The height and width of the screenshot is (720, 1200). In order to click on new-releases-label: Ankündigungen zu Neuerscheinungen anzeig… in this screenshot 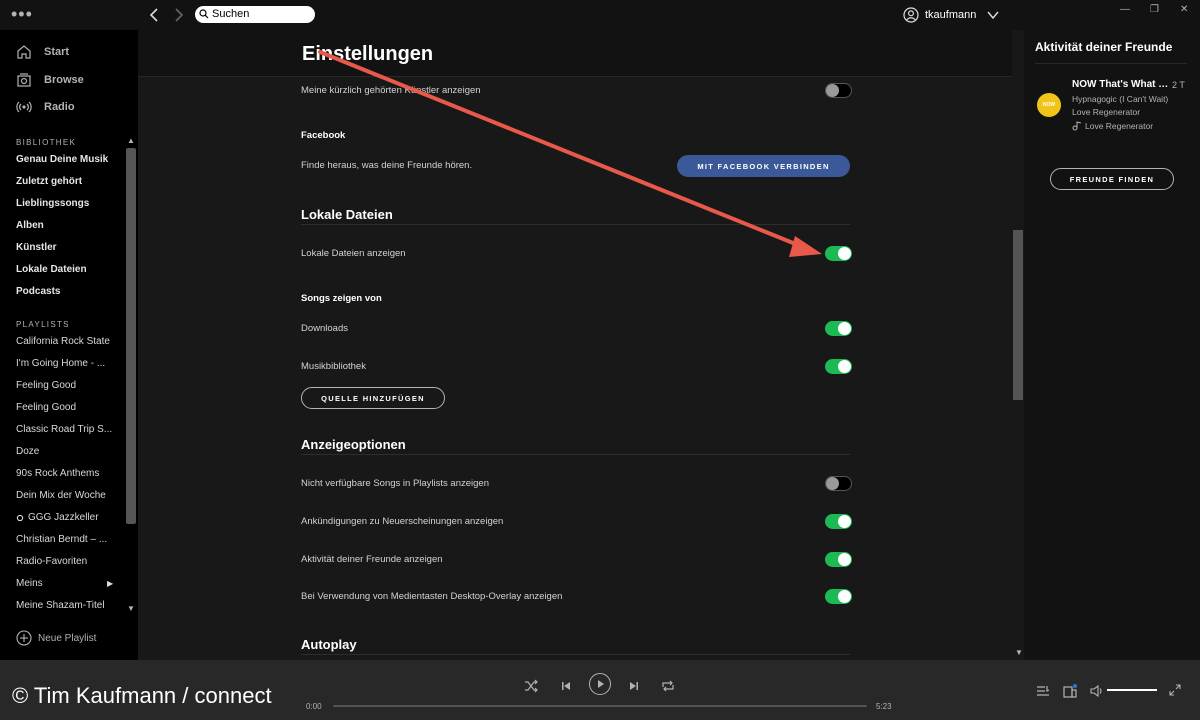, I will do `click(402, 521)`.